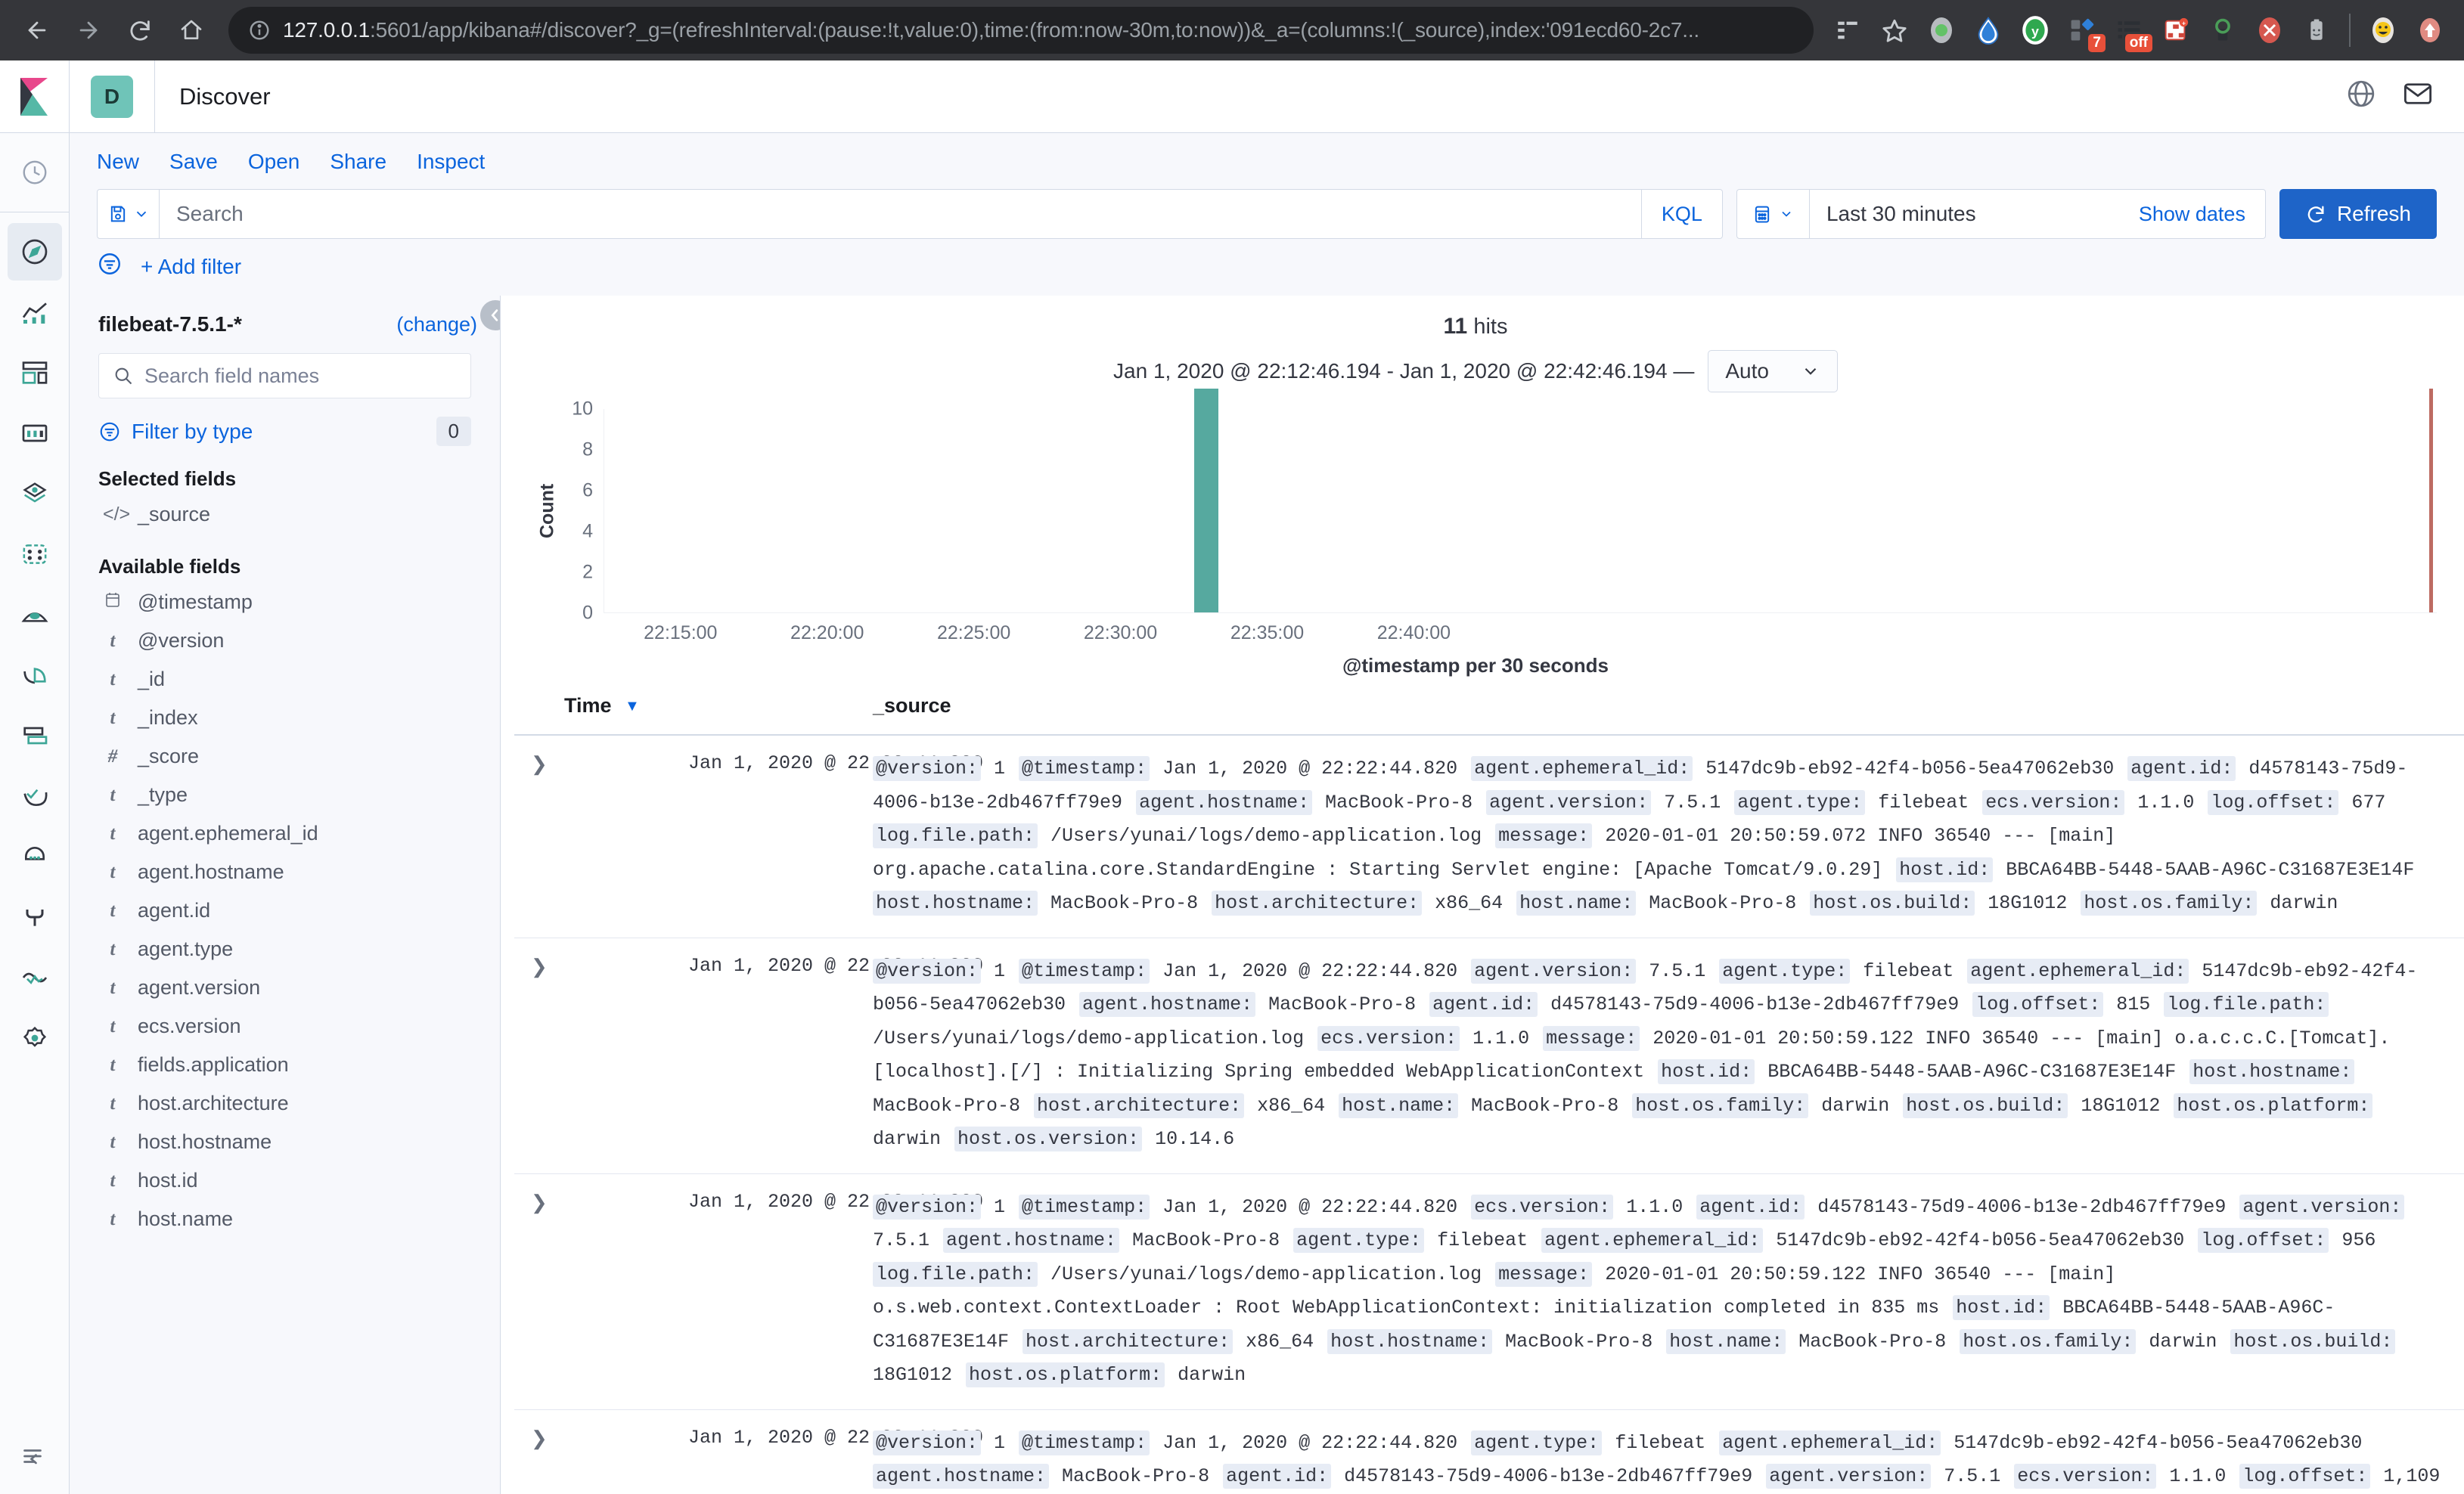  What do you see at coordinates (186, 949) in the screenshot?
I see `field-name: agent.type` at bounding box center [186, 949].